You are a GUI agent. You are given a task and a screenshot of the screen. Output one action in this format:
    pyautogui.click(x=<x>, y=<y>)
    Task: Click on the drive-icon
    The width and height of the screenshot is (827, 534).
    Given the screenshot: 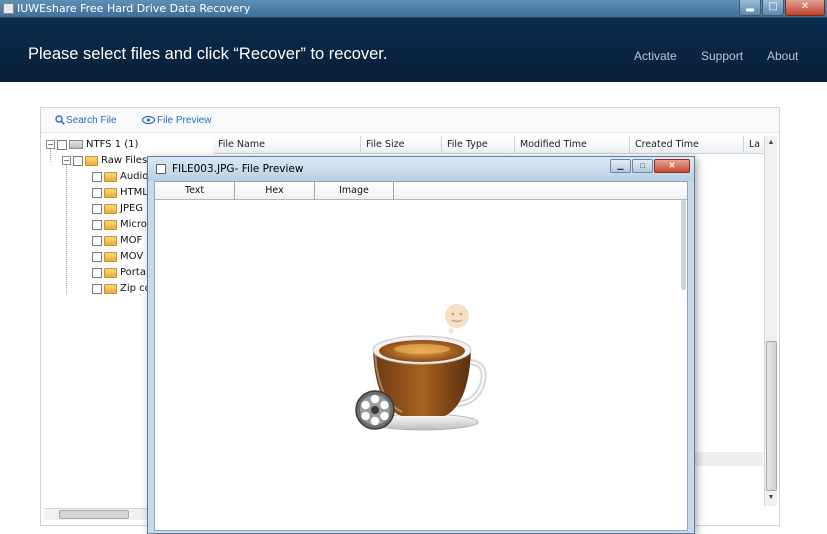 What is the action you would take?
    pyautogui.click(x=76, y=144)
    